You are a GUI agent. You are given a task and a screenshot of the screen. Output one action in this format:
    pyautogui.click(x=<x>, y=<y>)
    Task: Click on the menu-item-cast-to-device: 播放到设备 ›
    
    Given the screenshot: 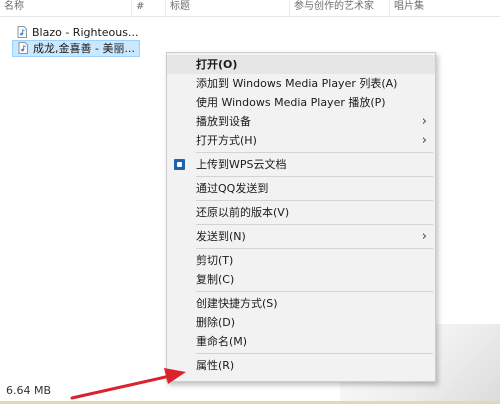 What is the action you would take?
    pyautogui.click(x=301, y=121)
    